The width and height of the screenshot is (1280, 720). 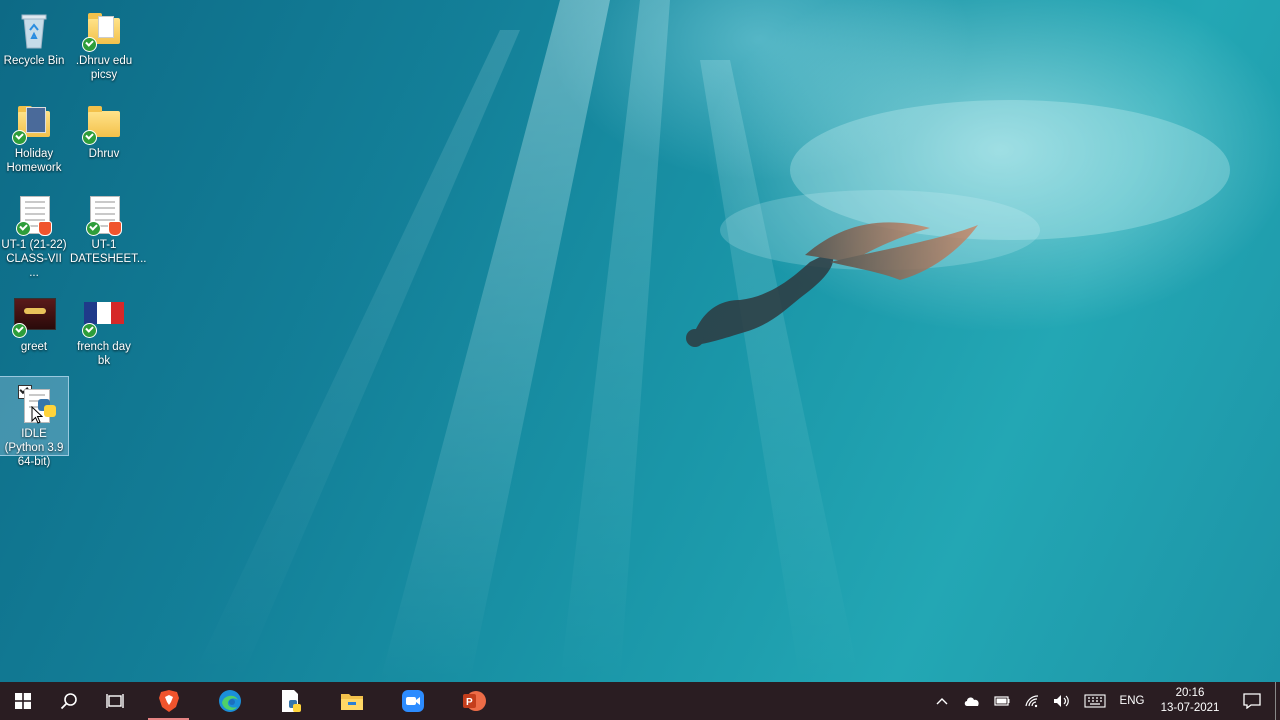 I want to click on clock: 20:16 13-07-2021, so click(x=1190, y=701).